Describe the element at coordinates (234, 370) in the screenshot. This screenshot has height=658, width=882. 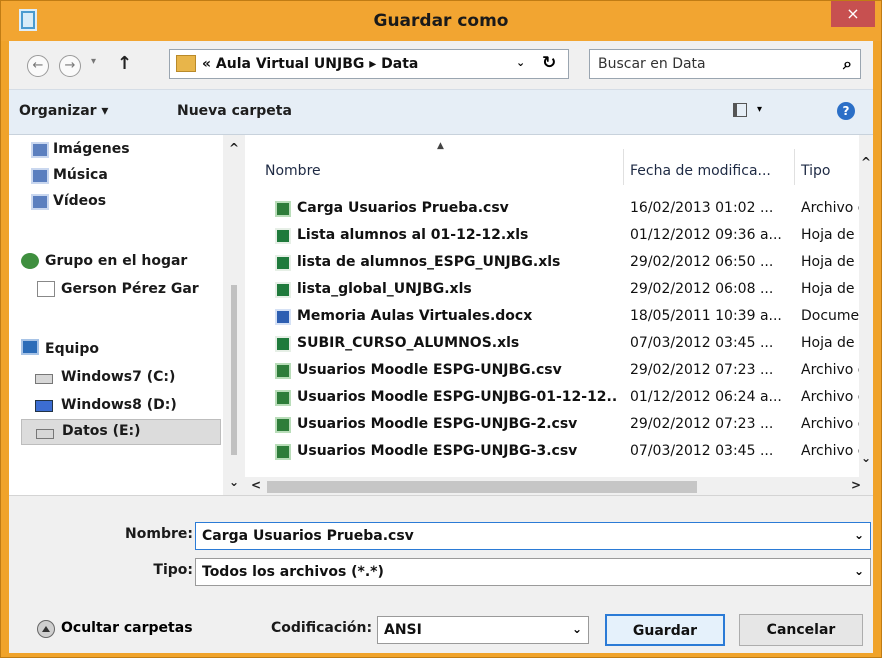
I see `nav-scrollbar-thumb` at that location.